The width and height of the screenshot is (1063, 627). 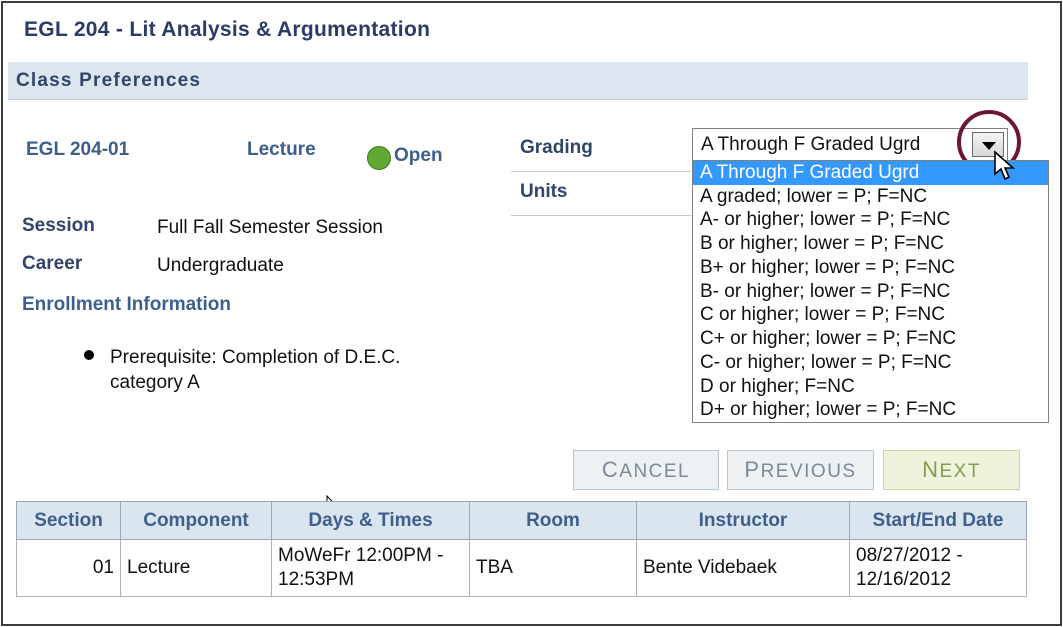 What do you see at coordinates (743, 520) in the screenshot?
I see `col-header-instructor: Instructor` at bounding box center [743, 520].